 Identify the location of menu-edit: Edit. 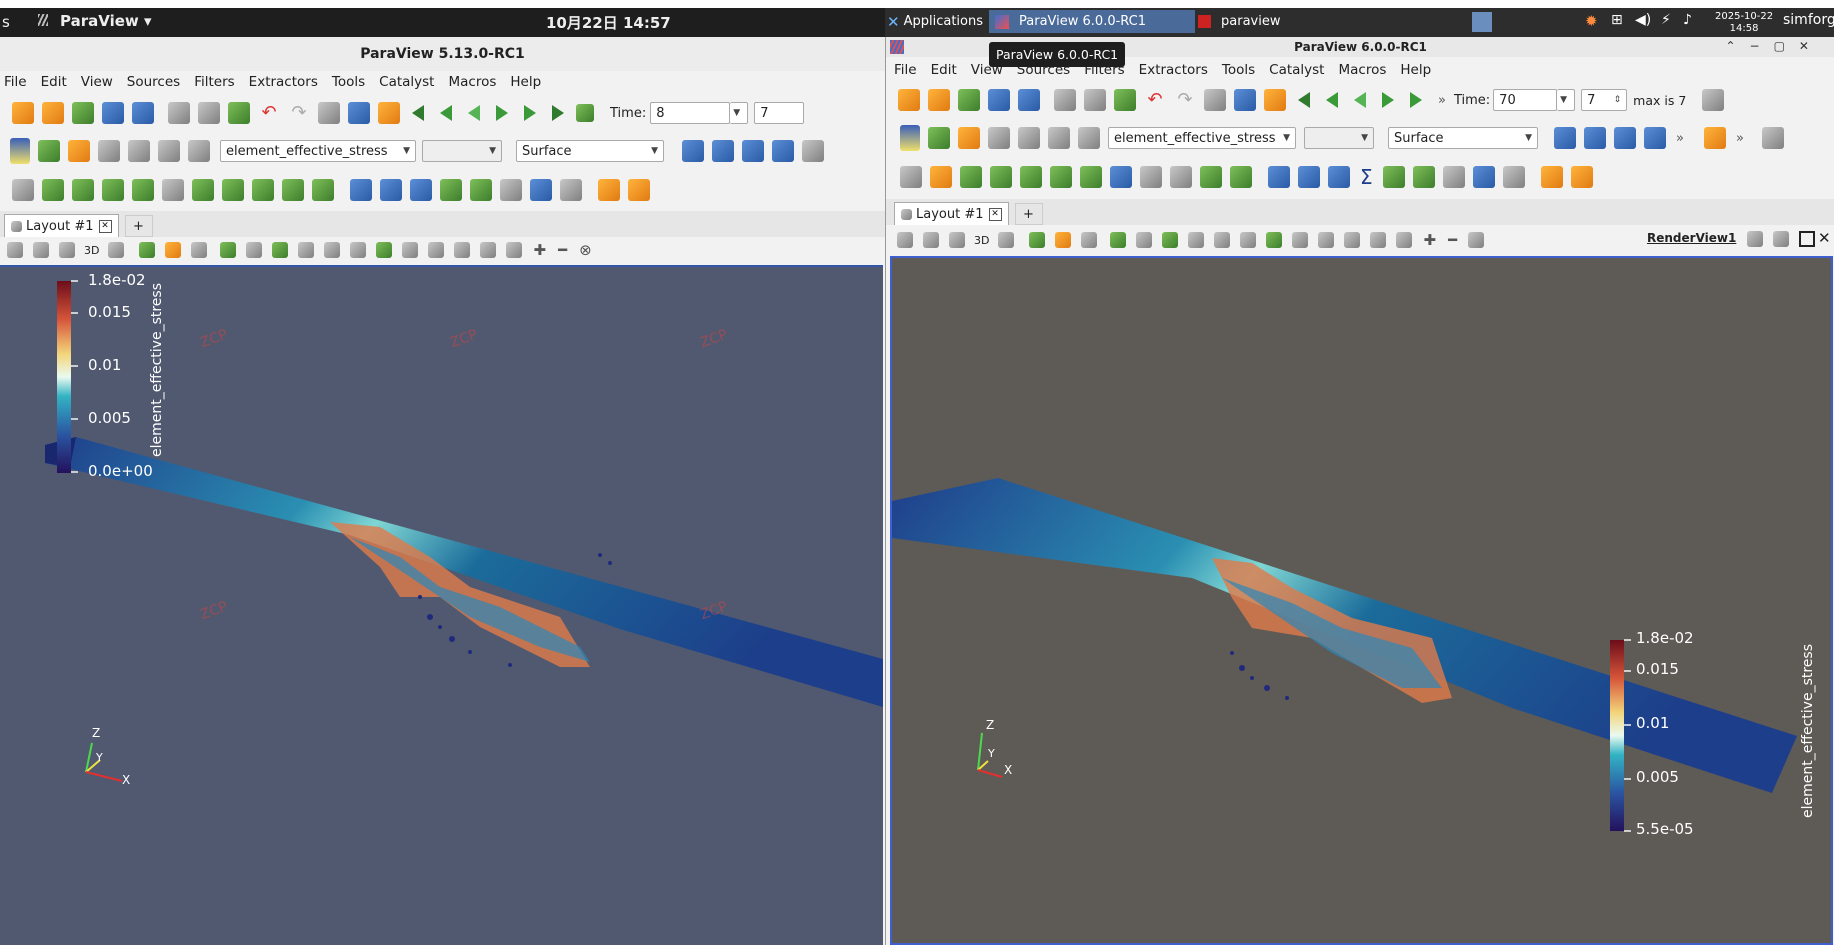
(944, 70).